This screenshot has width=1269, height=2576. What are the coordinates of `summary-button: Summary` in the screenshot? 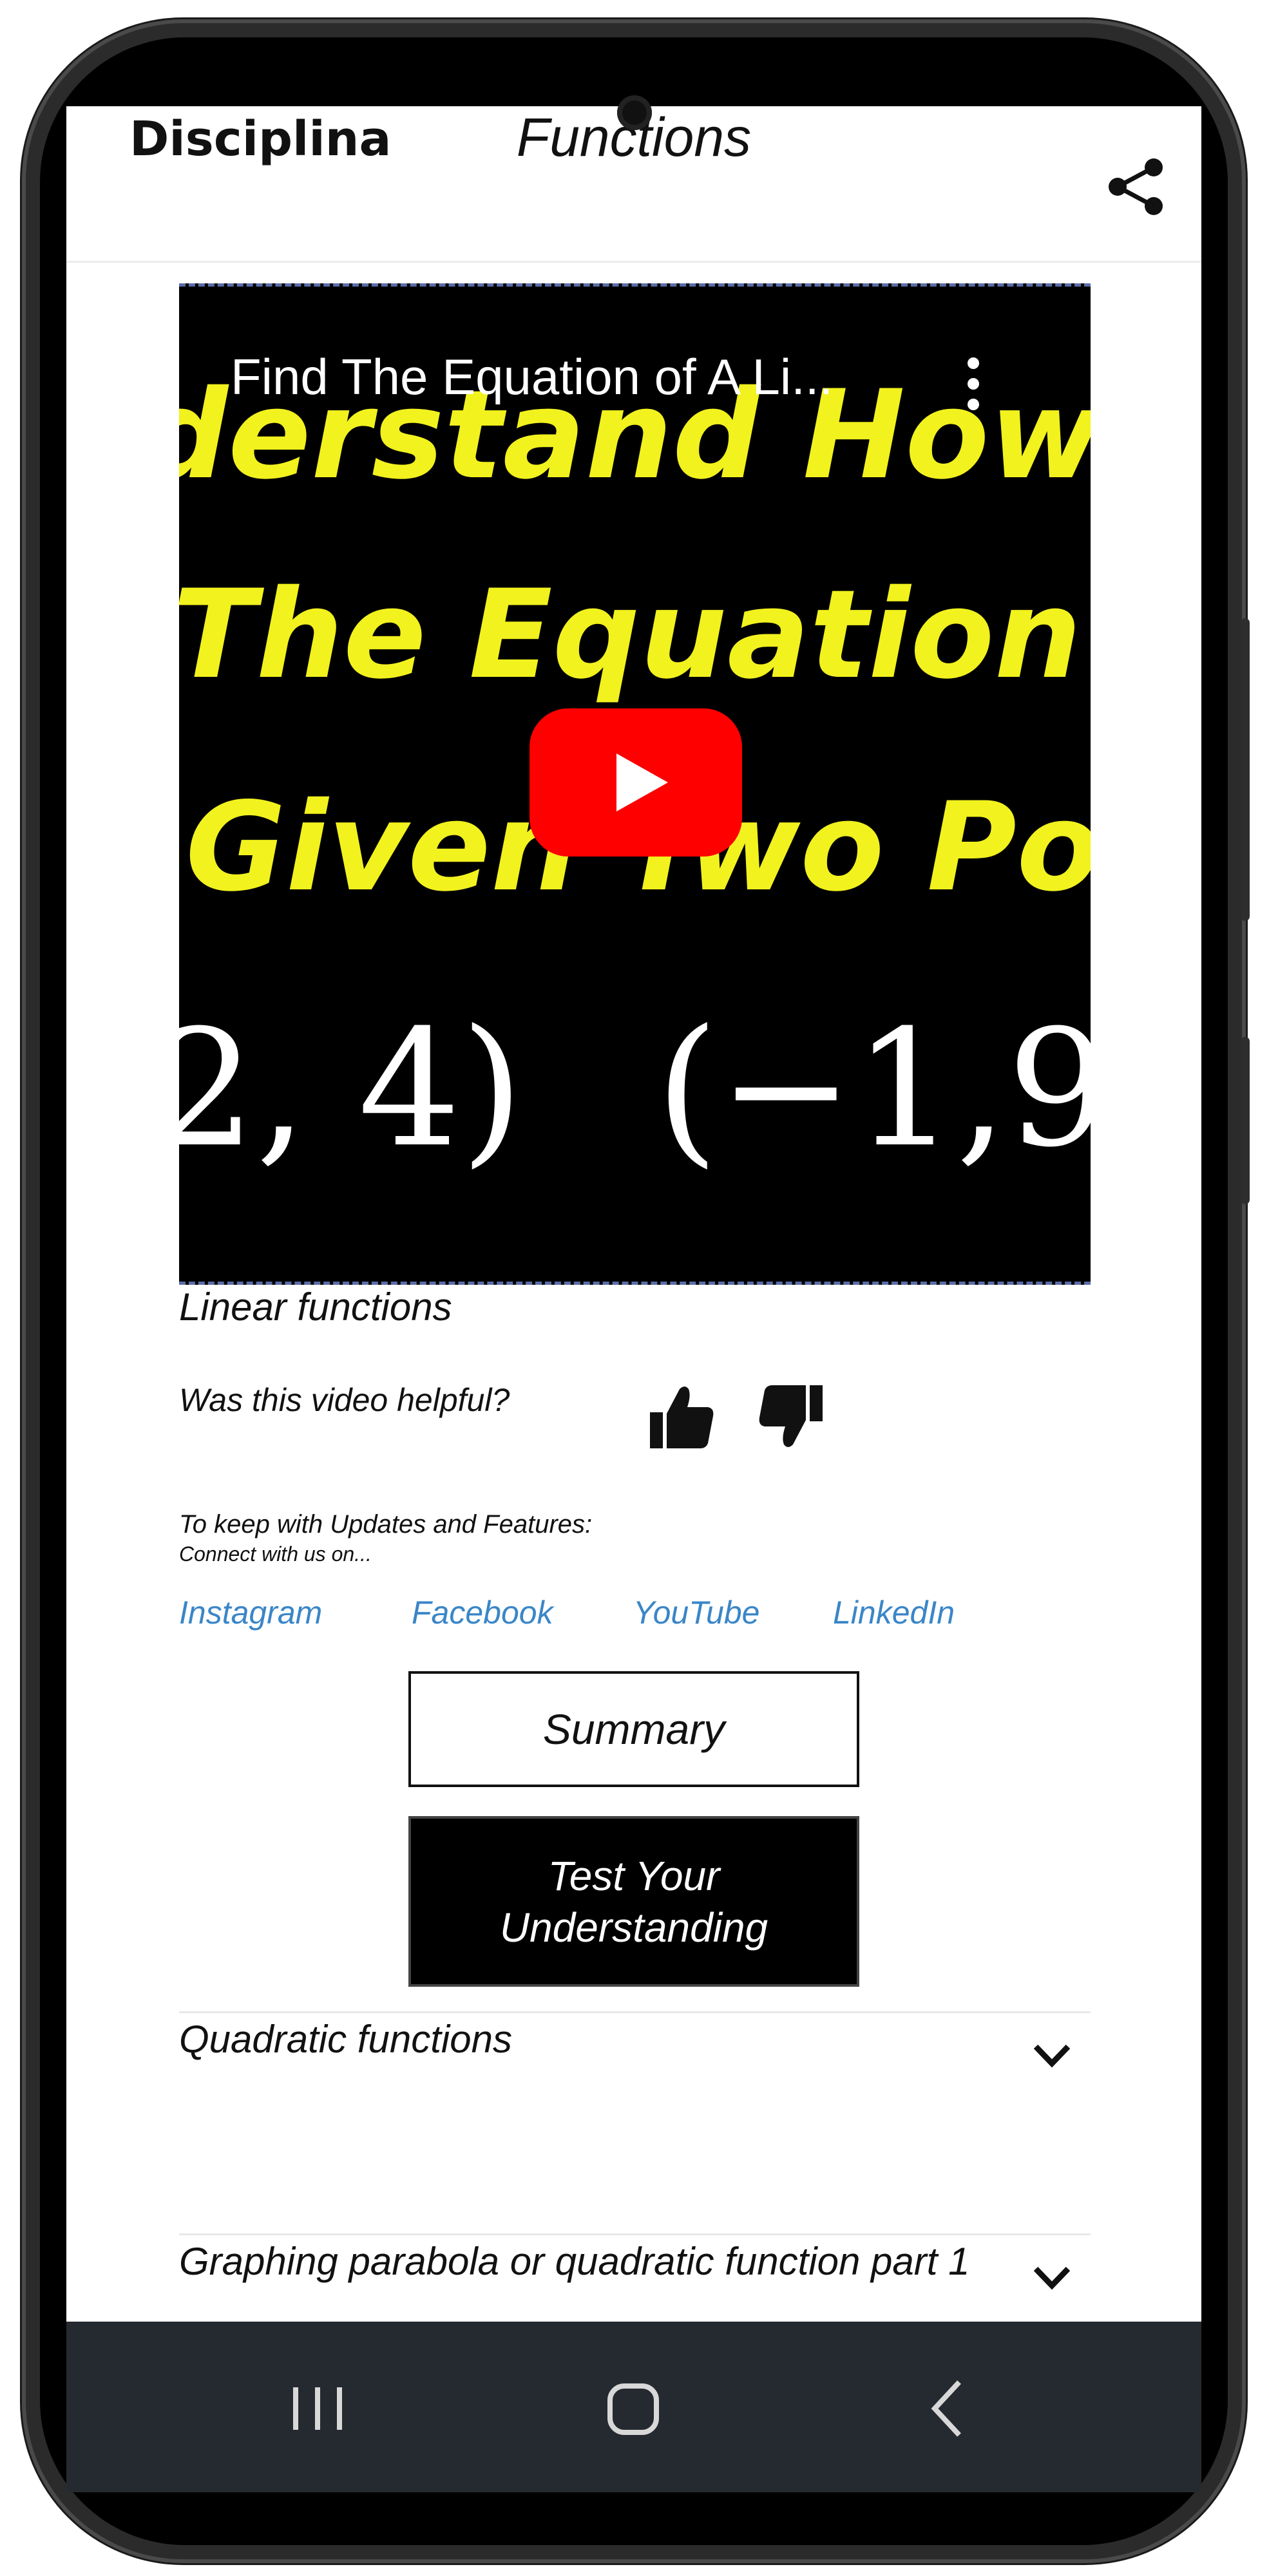 It's located at (633, 1729).